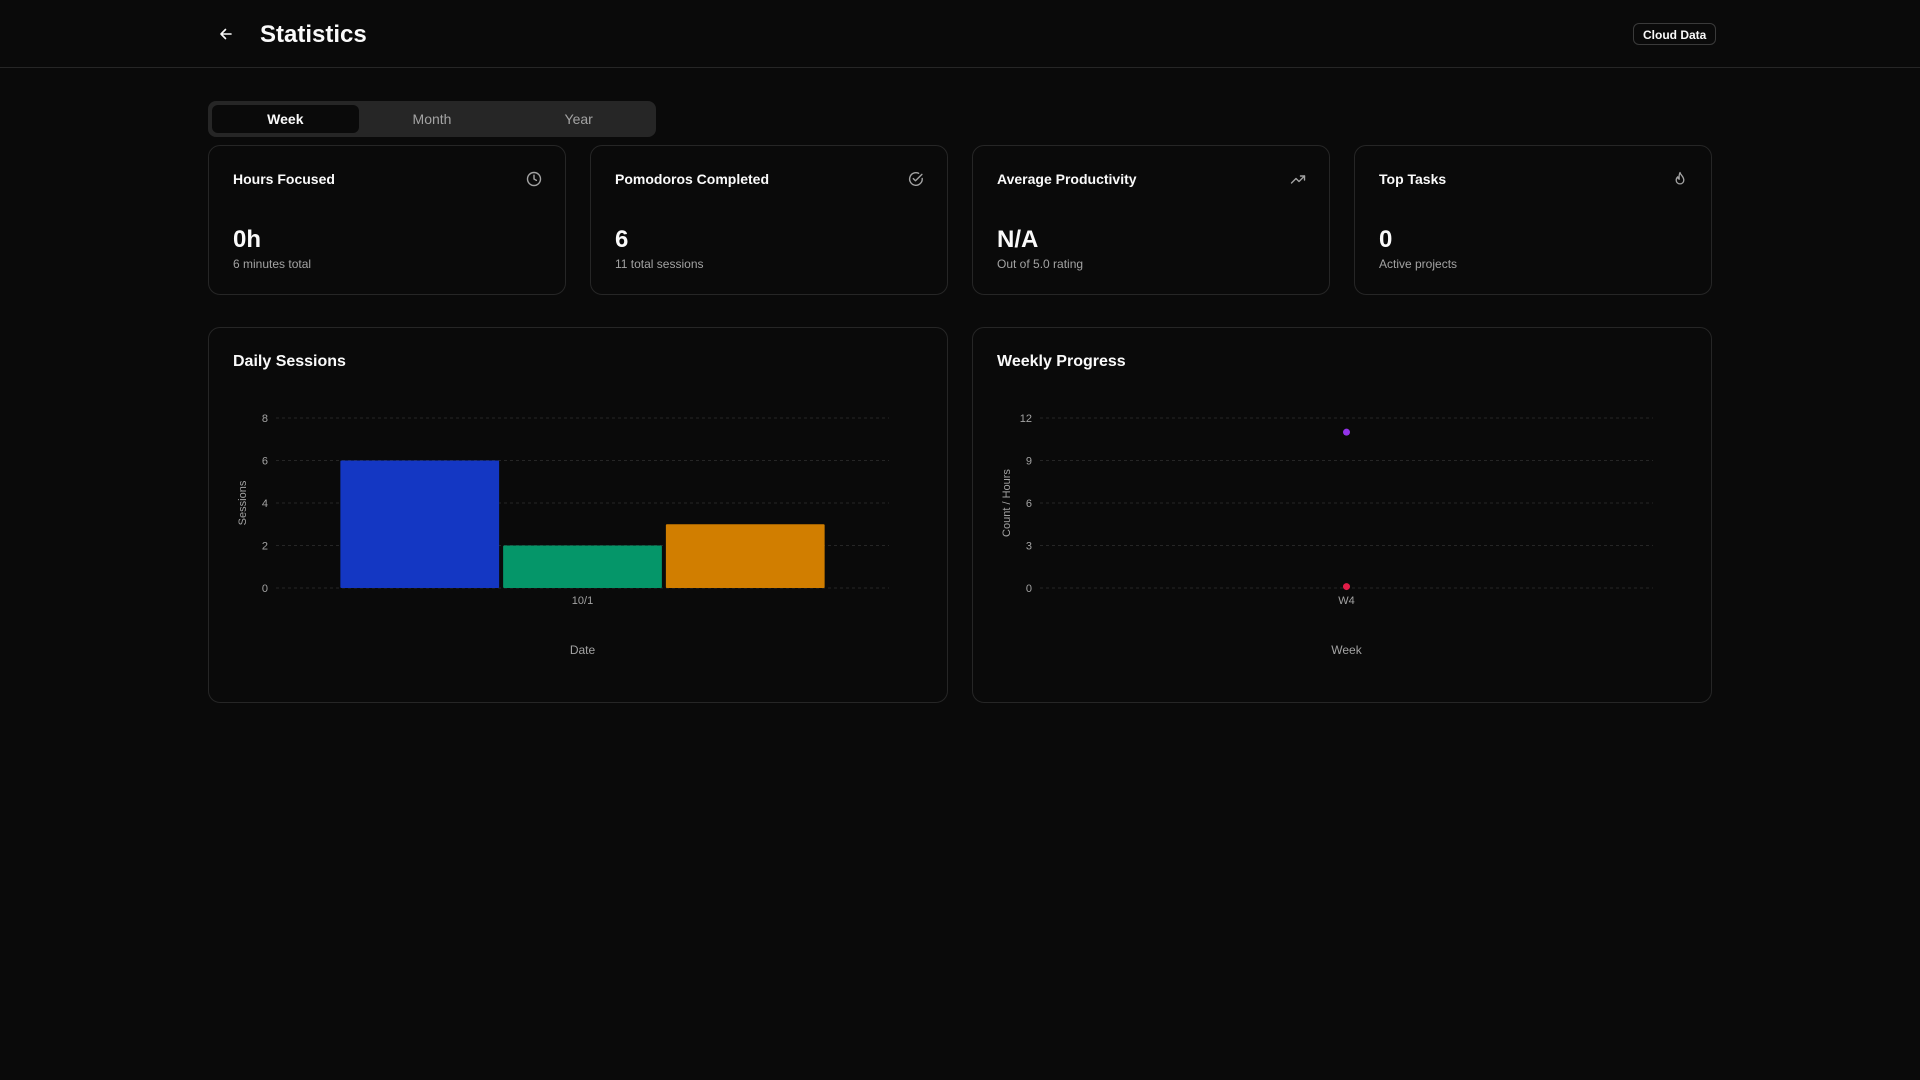 The width and height of the screenshot is (1920, 1080). What do you see at coordinates (272, 264) in the screenshot?
I see `stat-subtitle: 6 minutes total` at bounding box center [272, 264].